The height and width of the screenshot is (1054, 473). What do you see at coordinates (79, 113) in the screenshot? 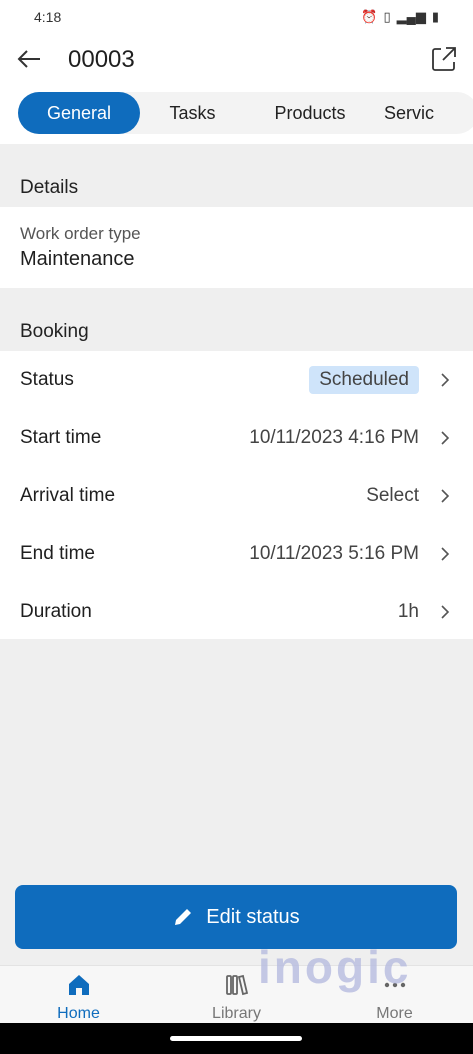
I see `tab-general: General` at bounding box center [79, 113].